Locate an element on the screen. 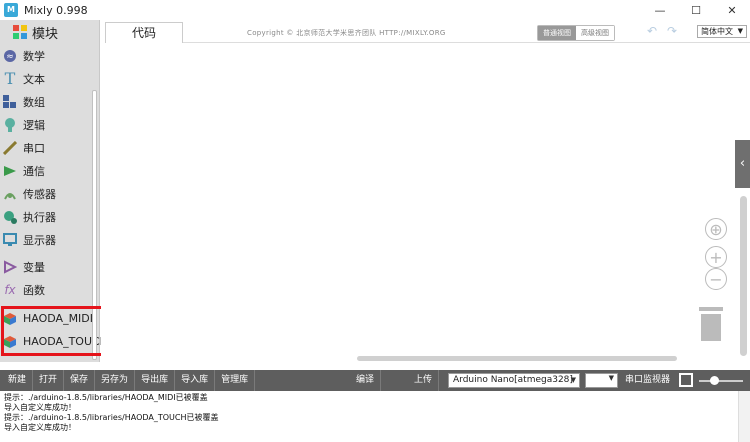  category-math: ≈ 数学 is located at coordinates (22, 55).